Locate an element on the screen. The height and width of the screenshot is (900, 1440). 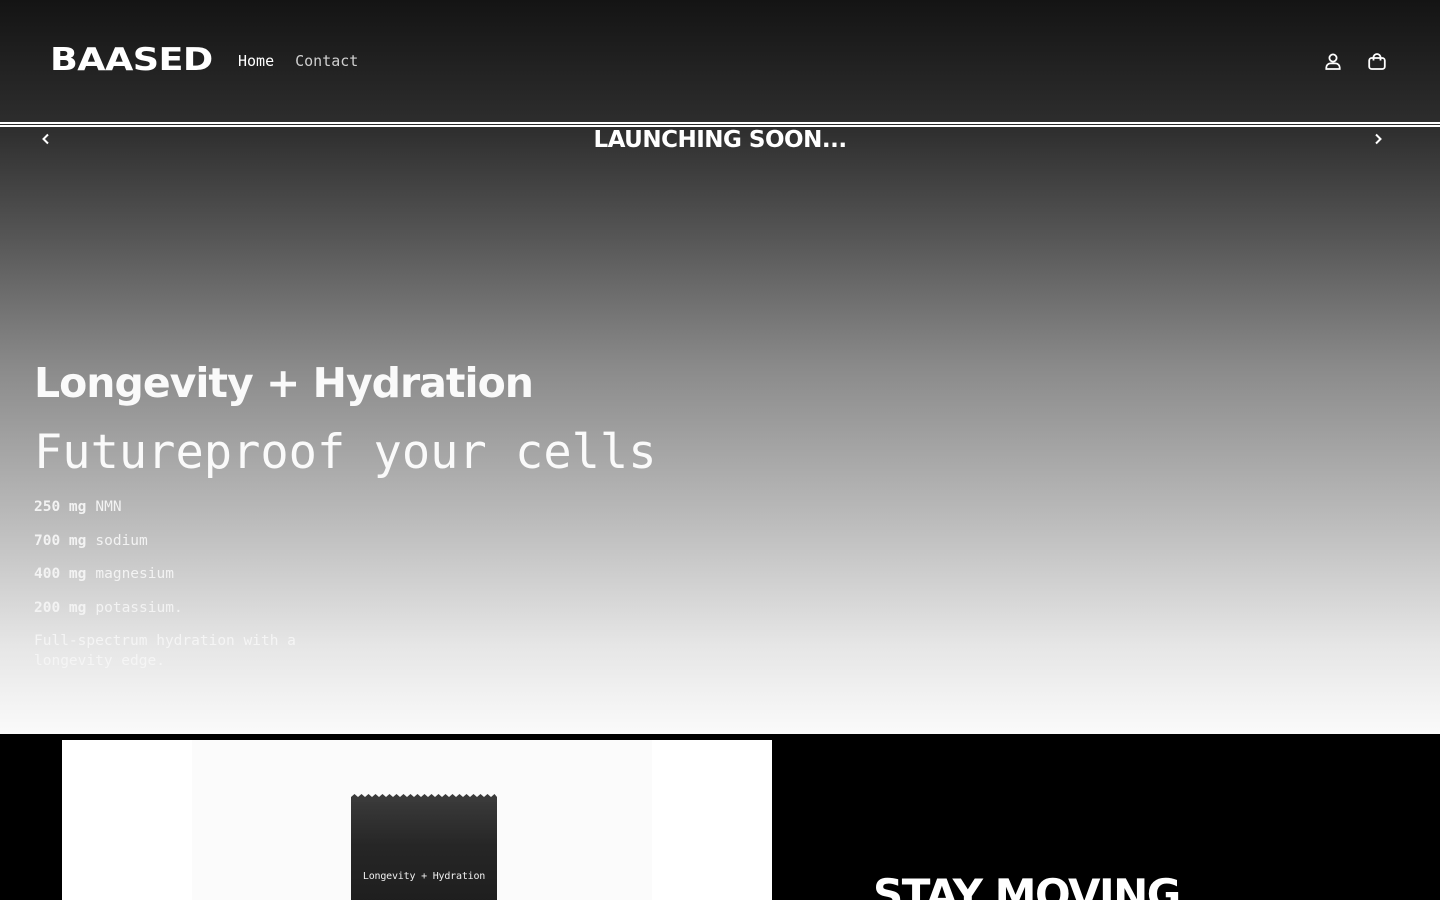
spec-name: NMN is located at coordinates (108, 507).